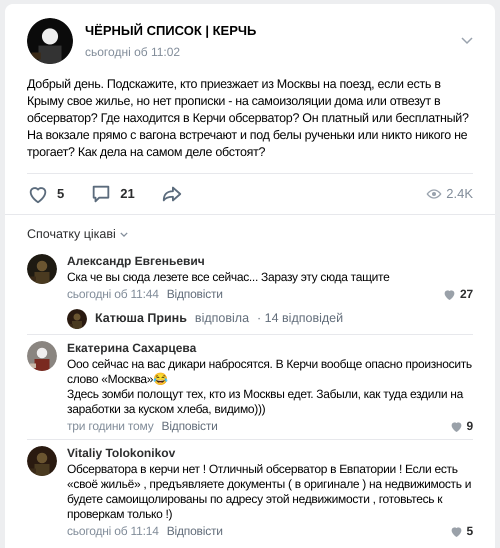 Image resolution: width=500 pixels, height=548 pixels. I want to click on comment-time: сьогодні об 11:14, so click(113, 531).